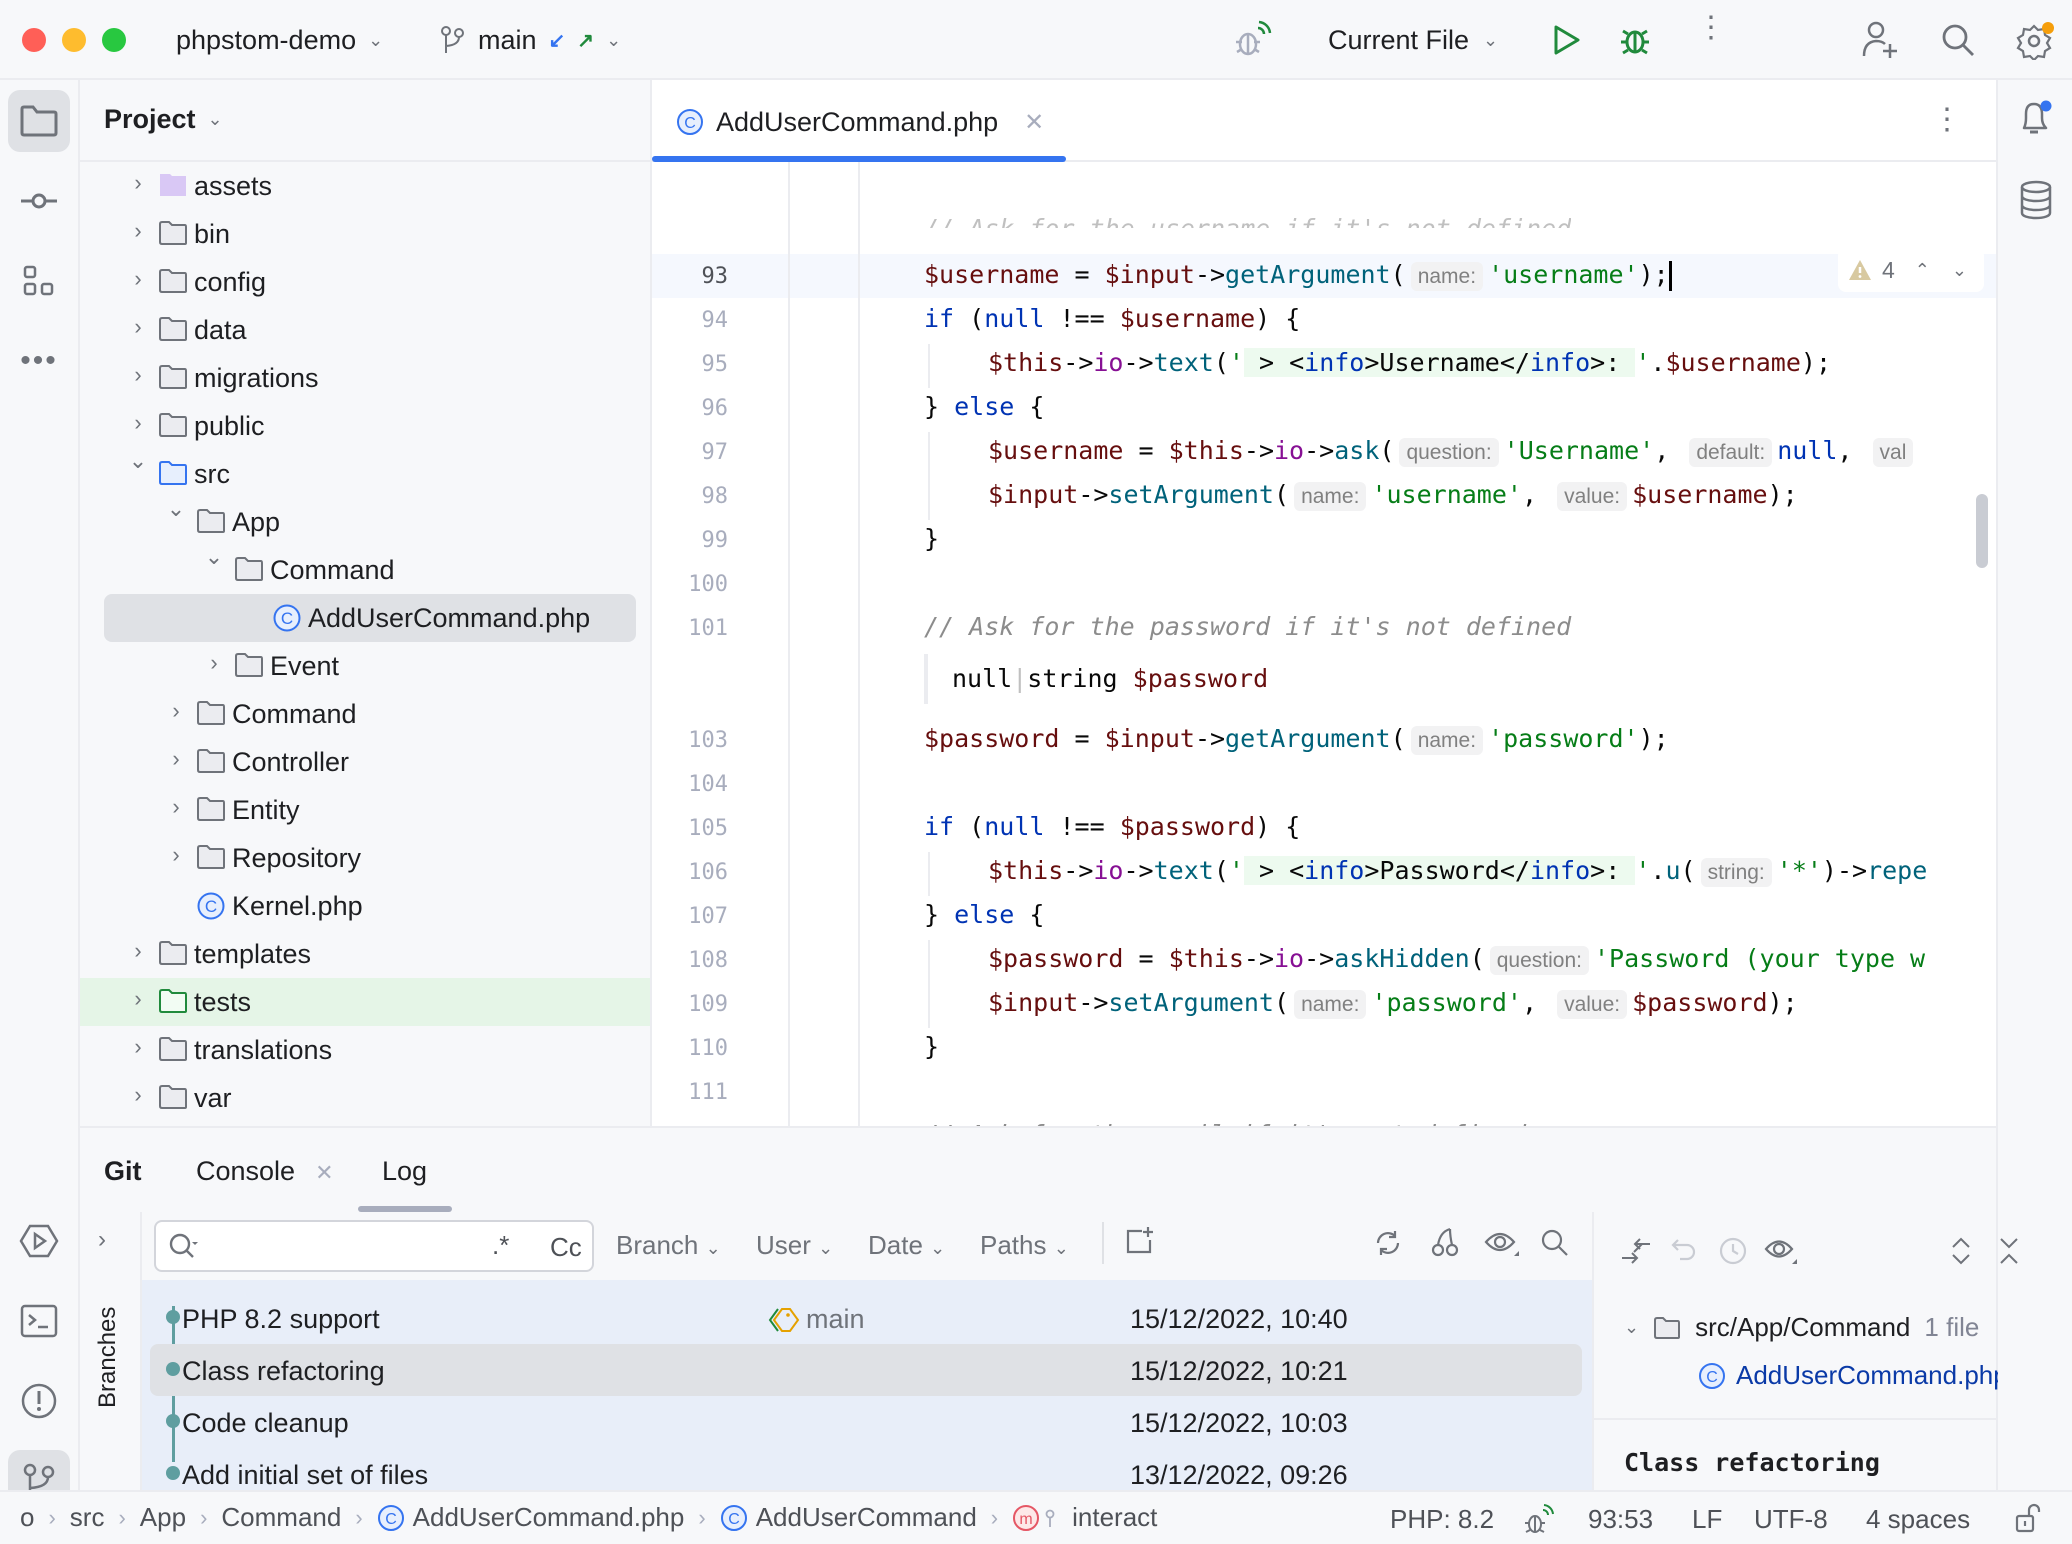 Image resolution: width=2072 pixels, height=1544 pixels. Describe the element at coordinates (365, 906) in the screenshot. I see `tree-item-kernel-php: C Kernel.php` at that location.